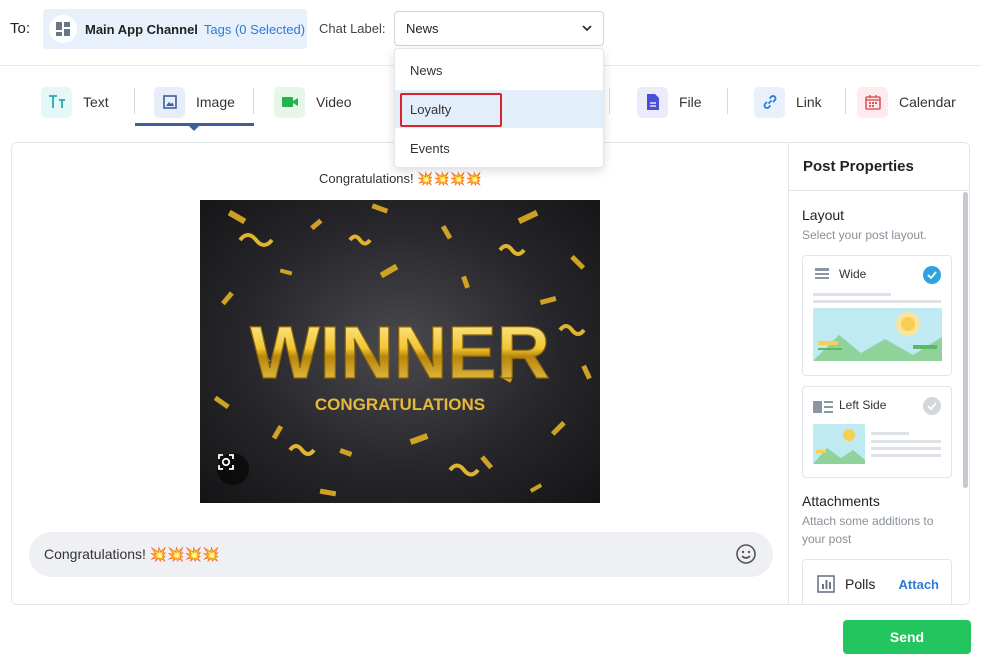  I want to click on tab-calendar: Calendar, so click(906, 102).